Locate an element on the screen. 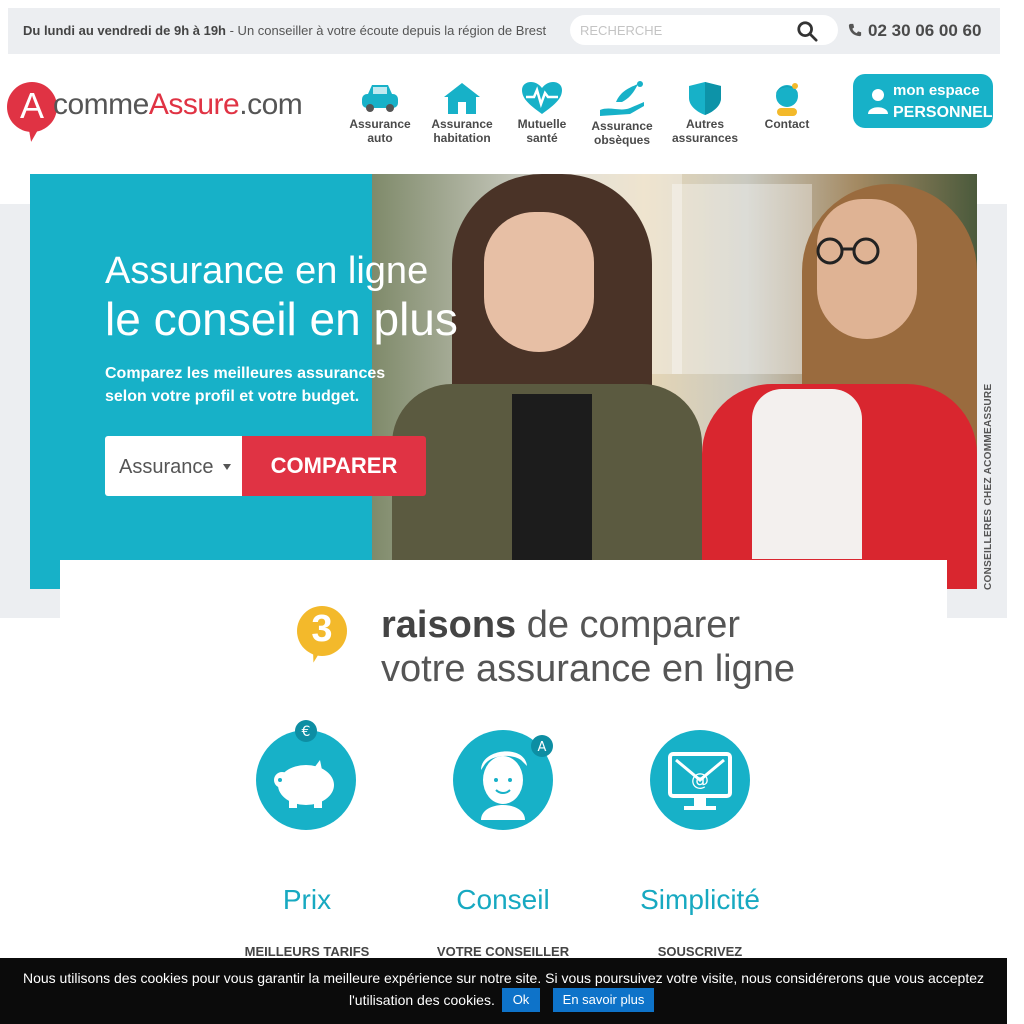 This screenshot has width=1024, height=1024. search-box is located at coordinates (704, 30).